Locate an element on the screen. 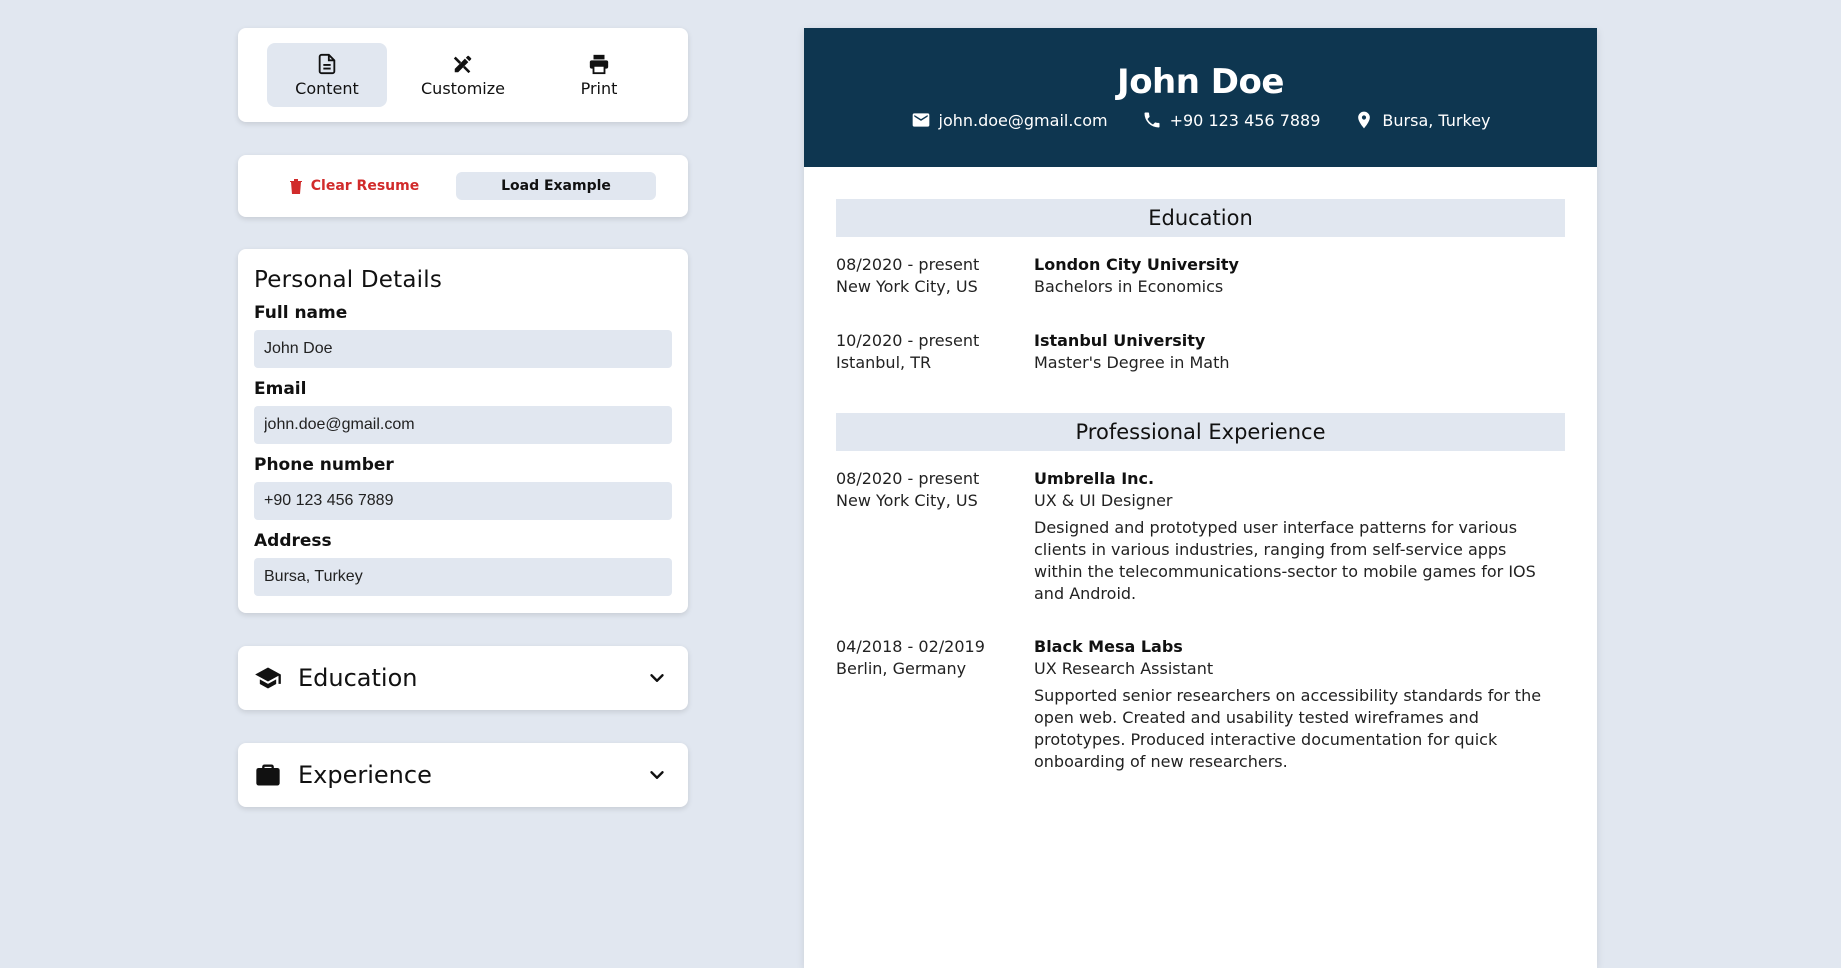 This screenshot has height=968, width=1841. education-section-title: Education is located at coordinates (358, 678).